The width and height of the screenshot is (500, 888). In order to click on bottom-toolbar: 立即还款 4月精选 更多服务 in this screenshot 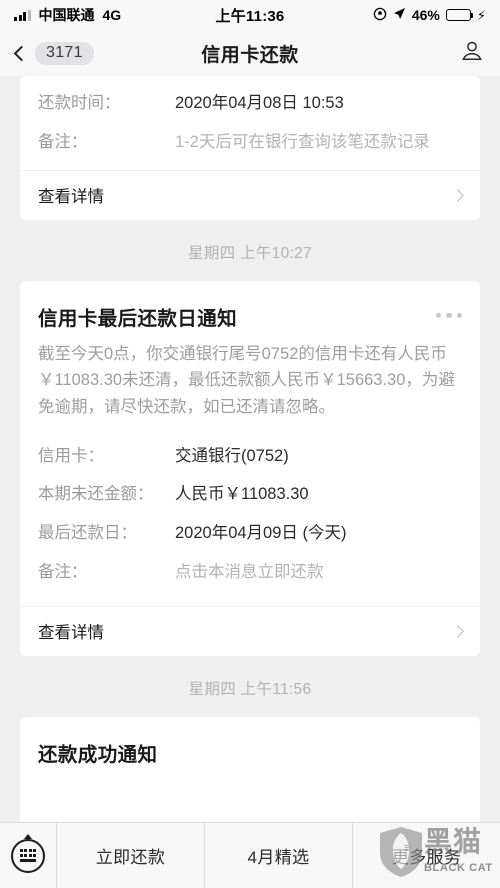, I will do `click(250, 855)`.